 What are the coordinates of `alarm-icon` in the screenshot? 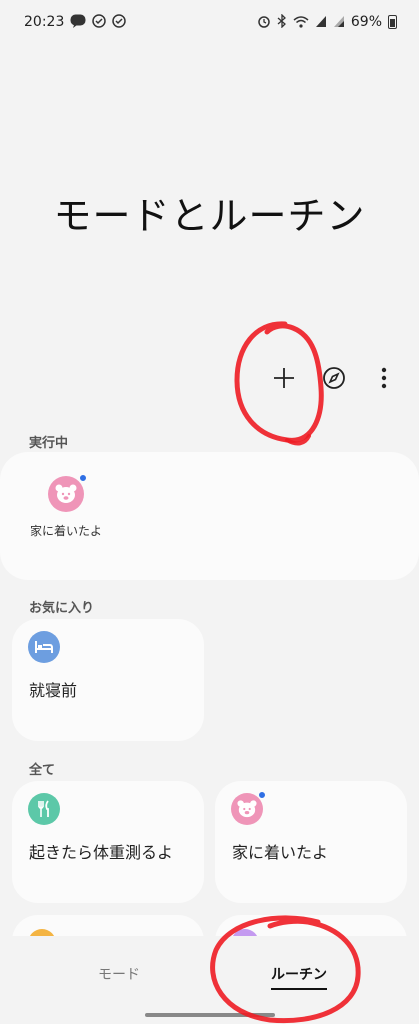 It's located at (264, 22).